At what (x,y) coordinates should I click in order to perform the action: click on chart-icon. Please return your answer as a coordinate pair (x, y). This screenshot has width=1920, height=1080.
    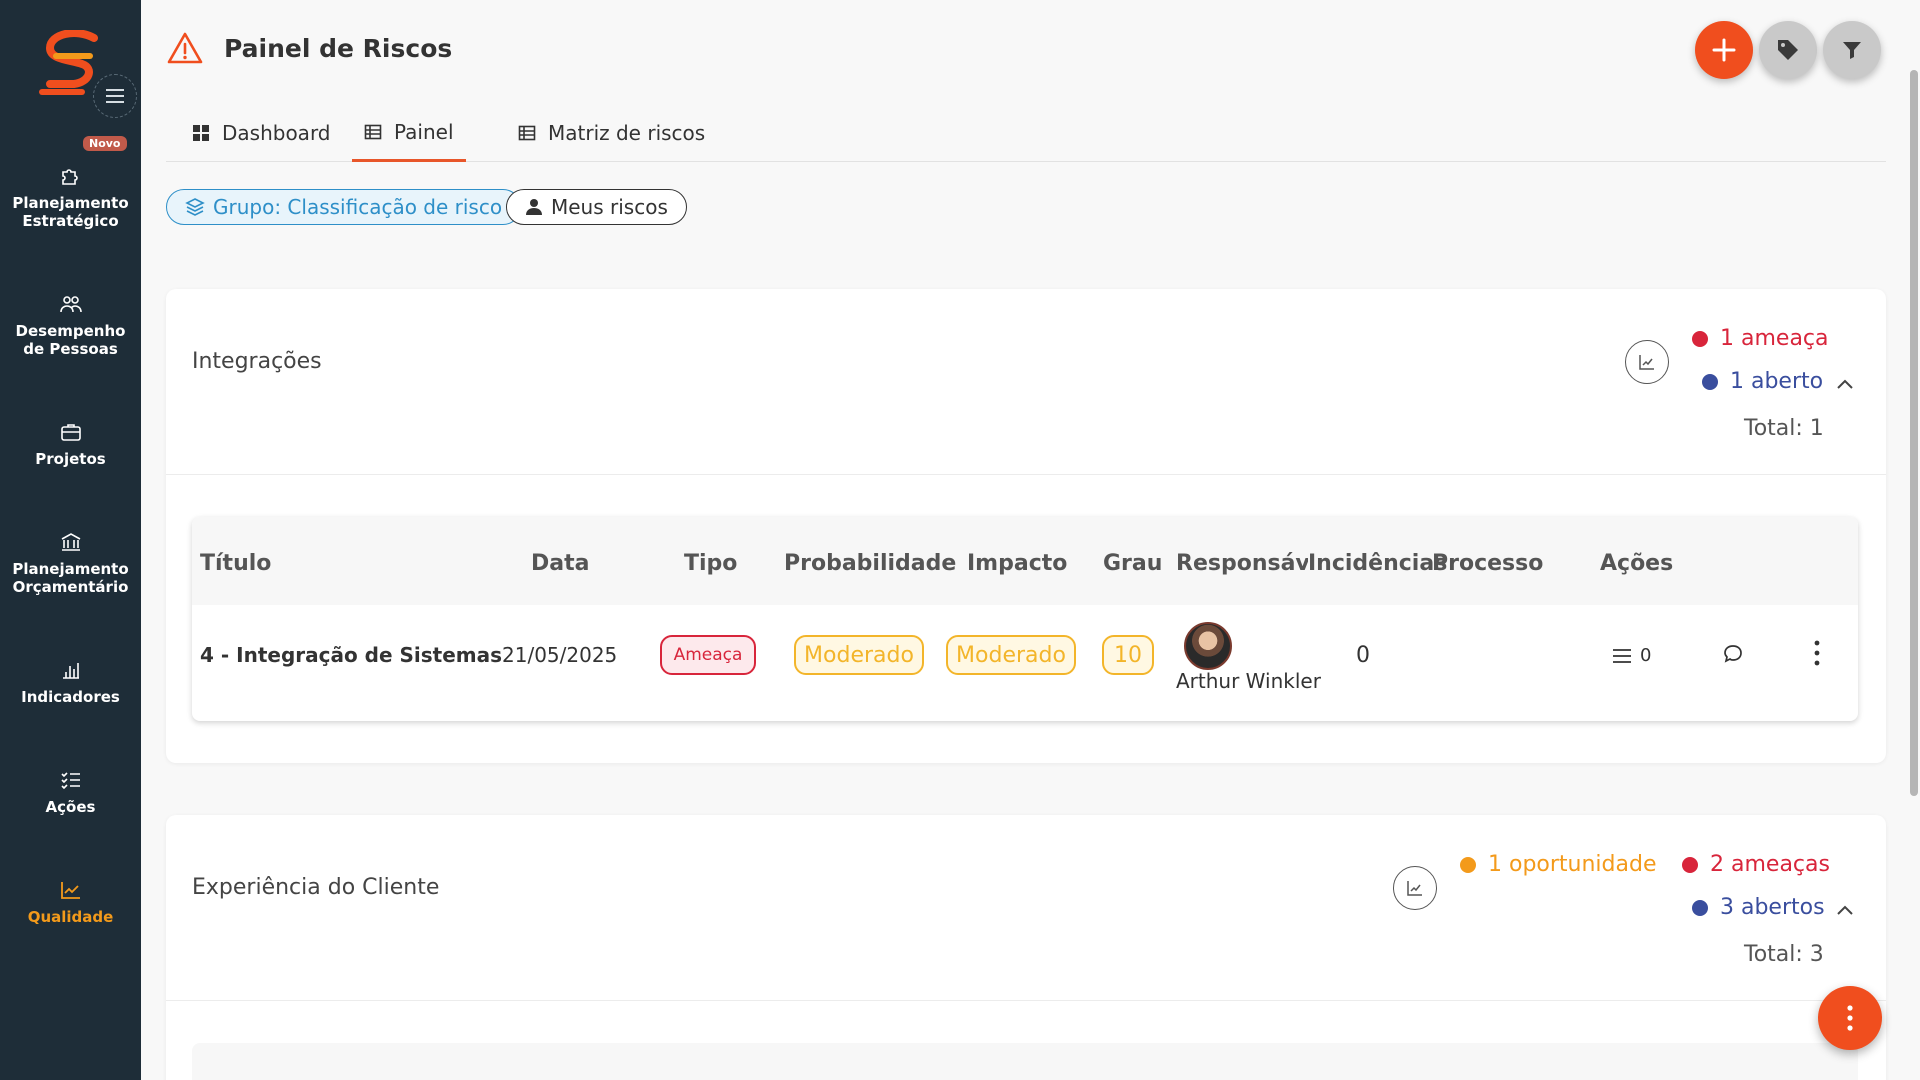
    Looking at the image, I should click on (1414, 888).